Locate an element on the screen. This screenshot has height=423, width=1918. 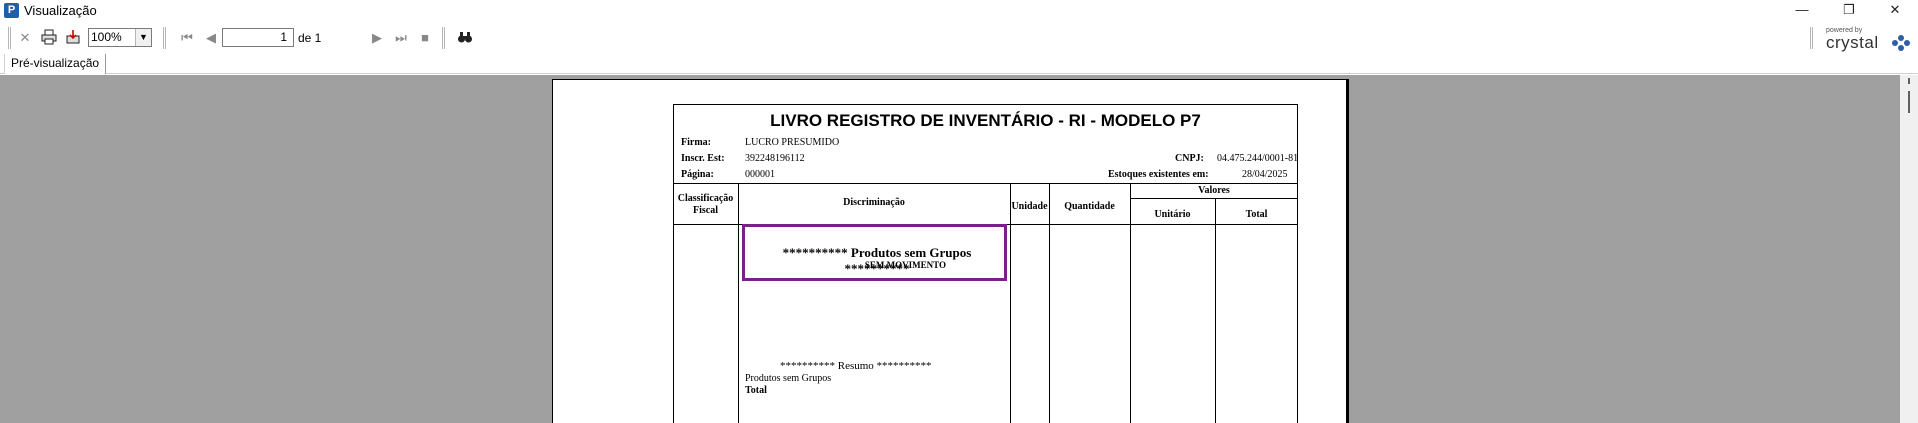
vertical-scrollbar is located at coordinates (1909, 249).